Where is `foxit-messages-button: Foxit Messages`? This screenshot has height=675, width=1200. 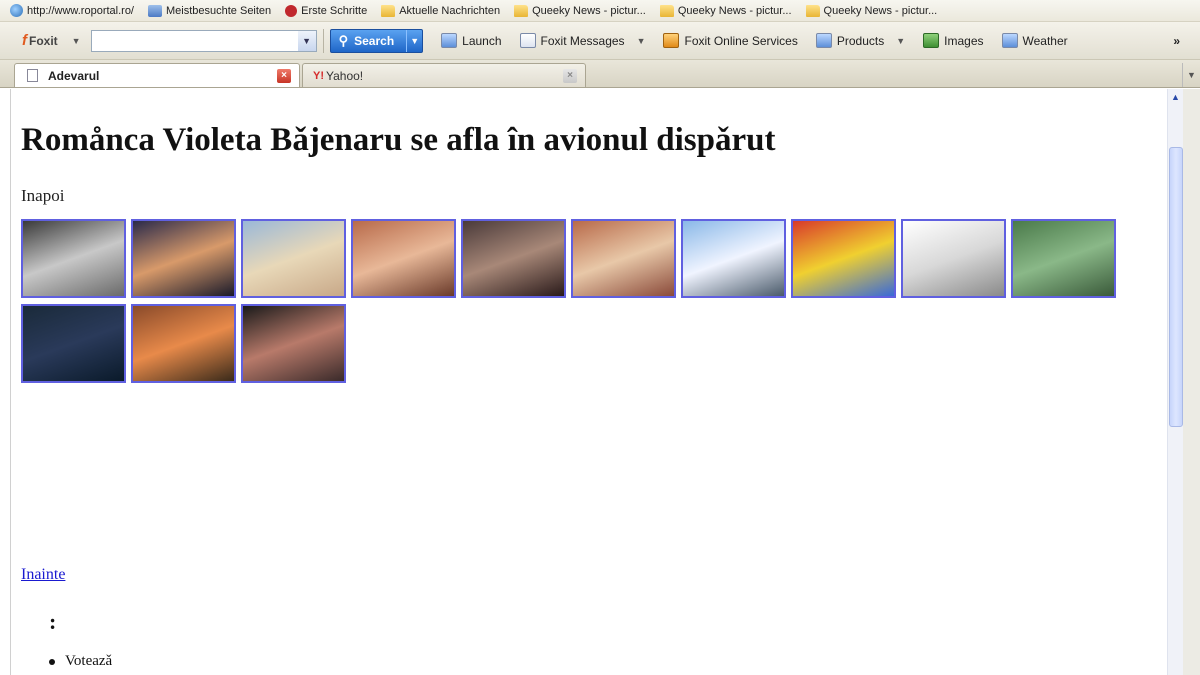
foxit-messages-button: Foxit Messages is located at coordinates (572, 40).